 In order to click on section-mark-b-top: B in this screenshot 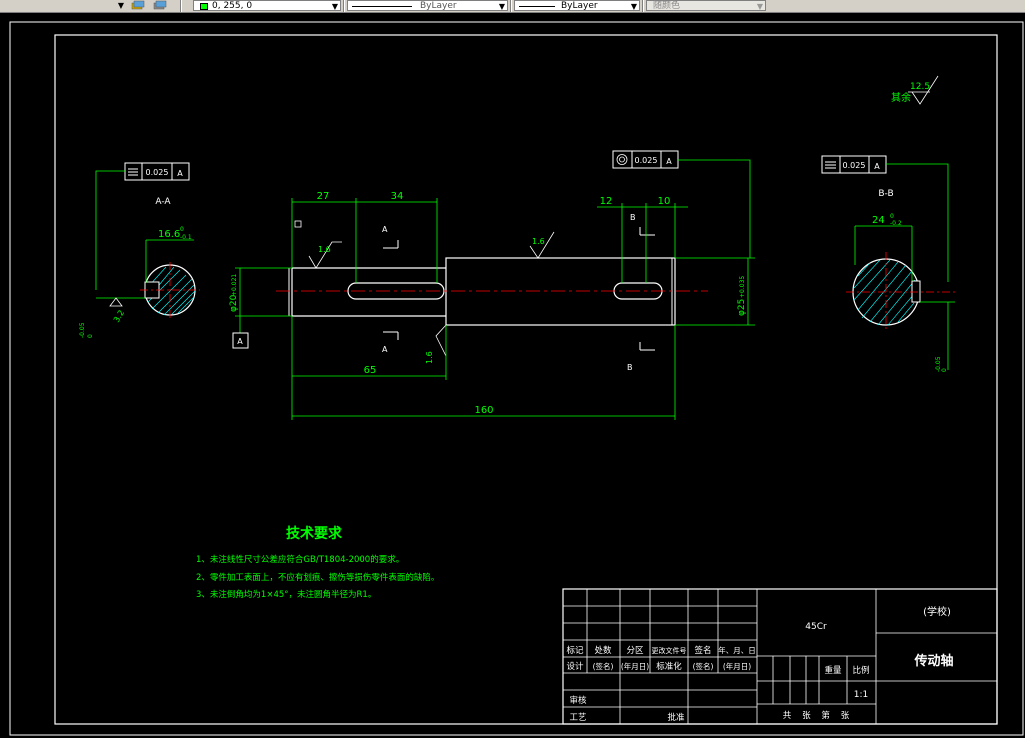, I will do `click(633, 217)`.